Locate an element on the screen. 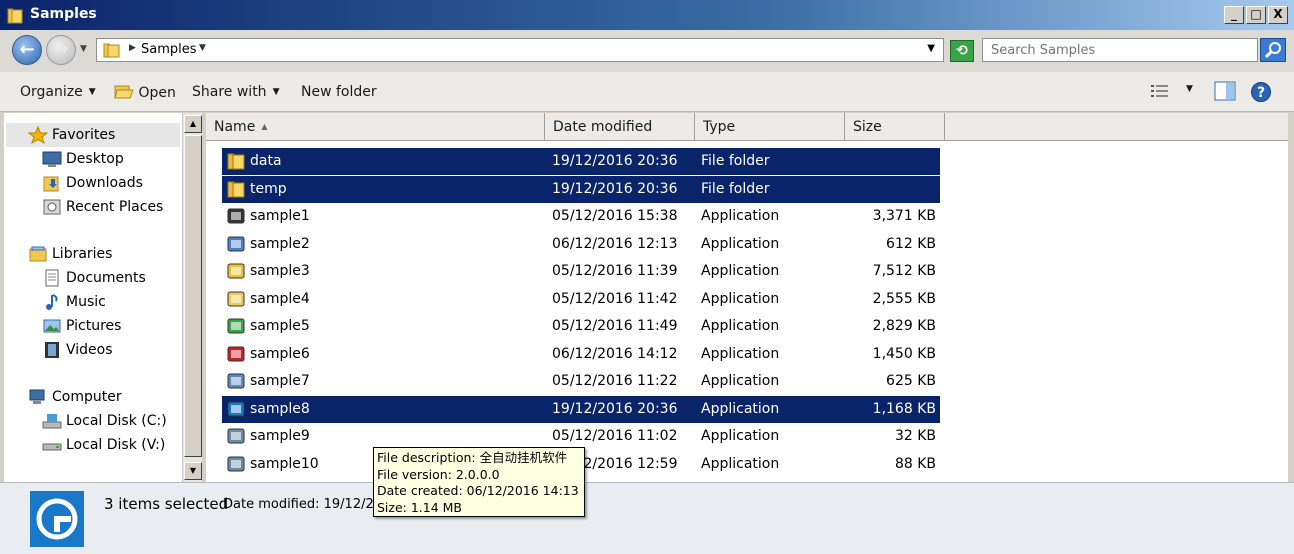  nav-pictures: Pictures is located at coordinates (81, 326).